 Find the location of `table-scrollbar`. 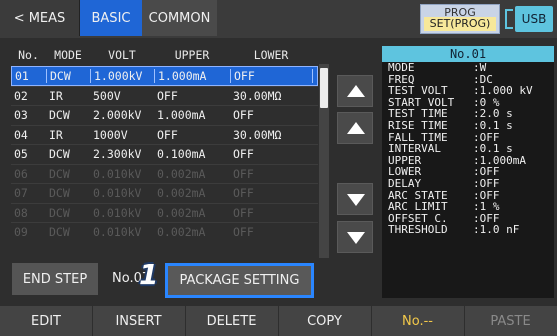

table-scrollbar is located at coordinates (324, 161).